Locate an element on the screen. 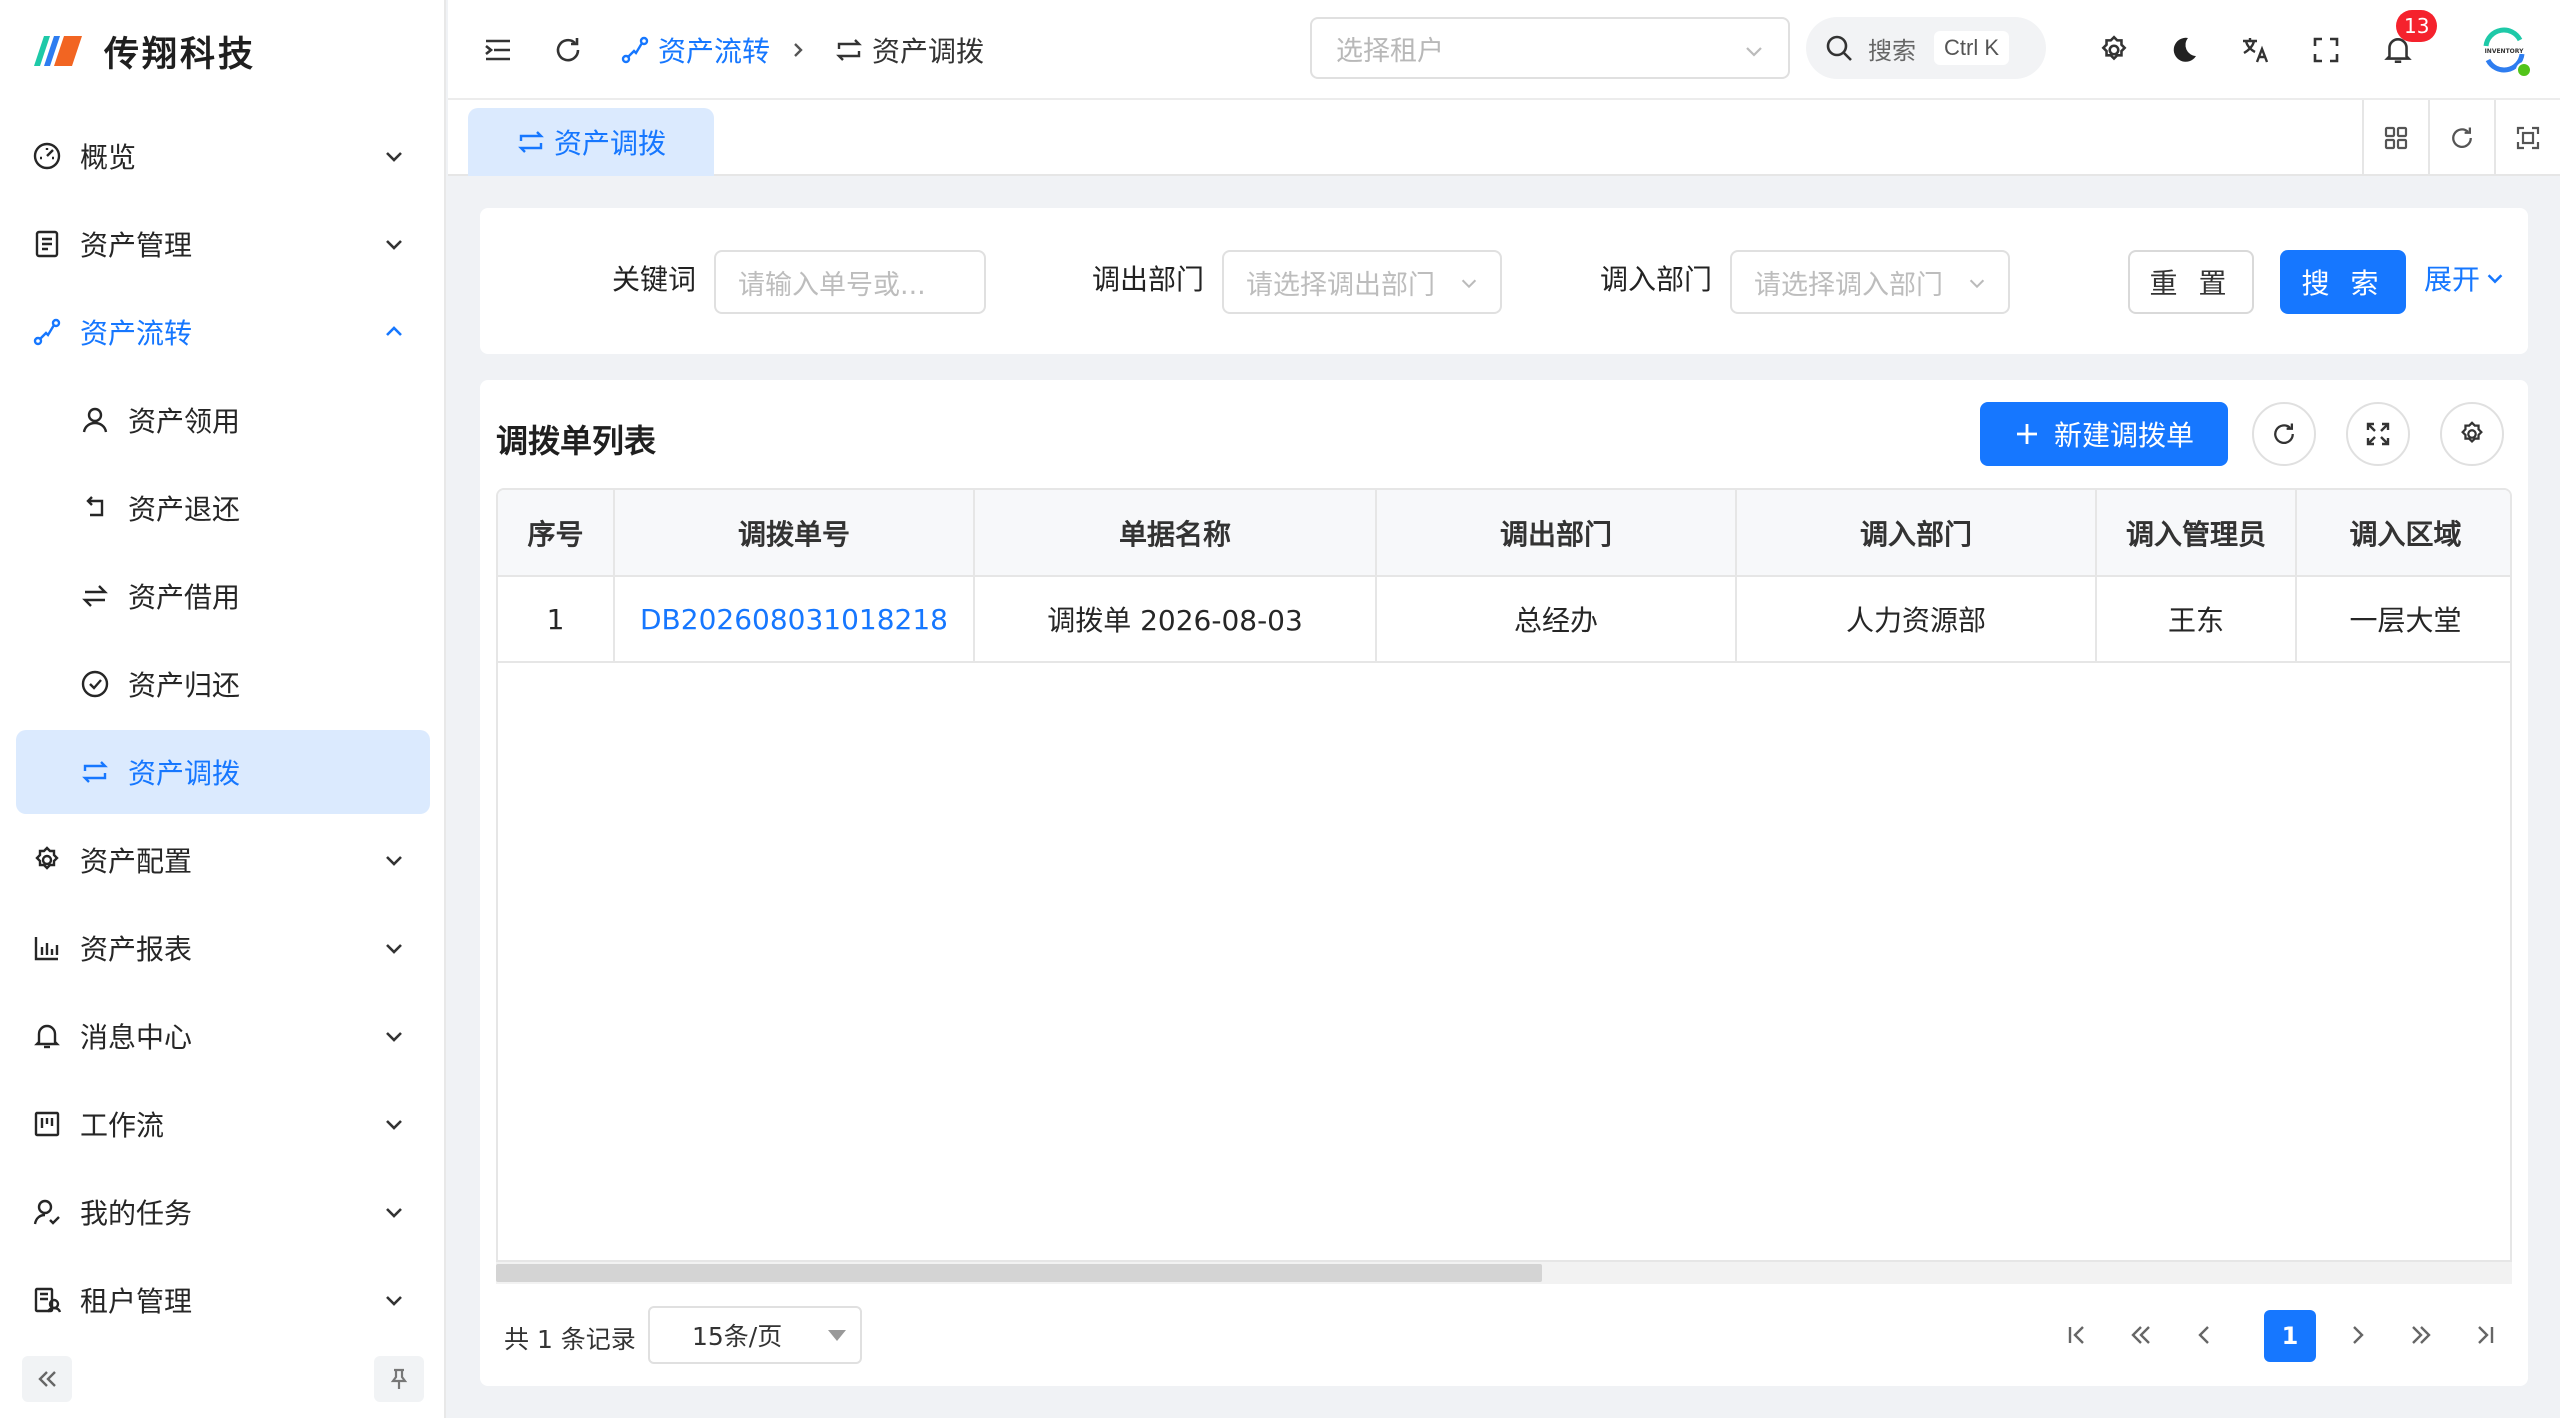 Image resolution: width=2560 pixels, height=1418 pixels. sidebar-item-asset-management: 资产管理 is located at coordinates (223, 244).